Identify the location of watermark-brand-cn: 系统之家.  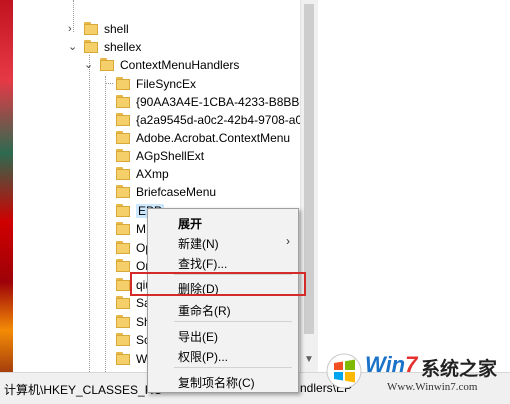
(459, 369).